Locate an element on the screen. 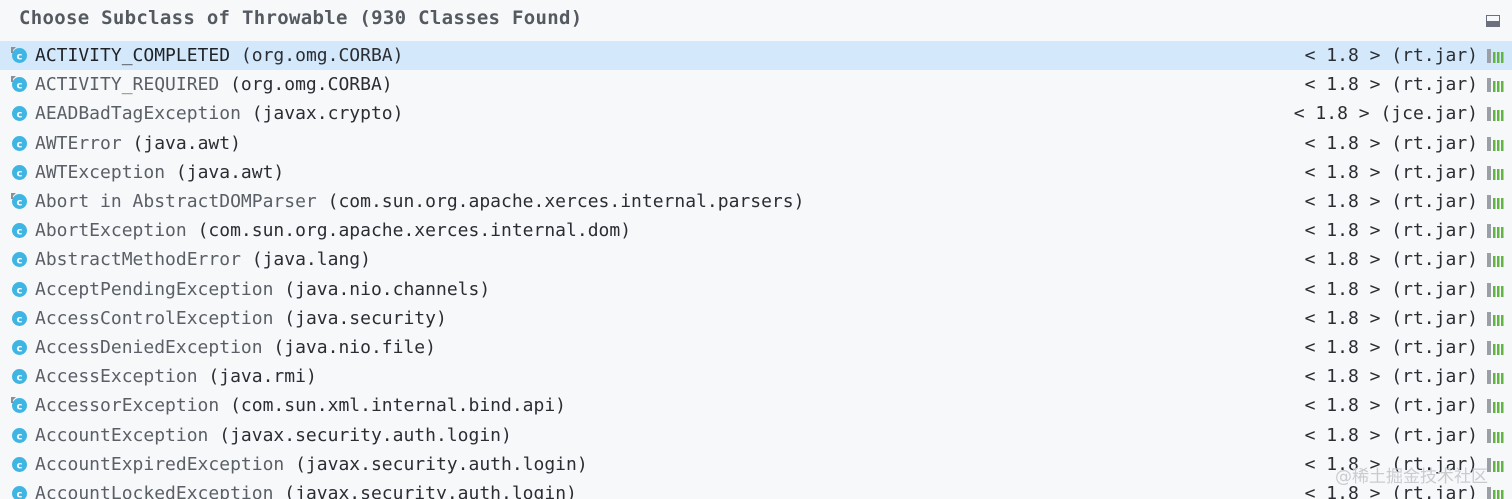  class-name: Abort in AbstractDOMParser is located at coordinates (176, 201).